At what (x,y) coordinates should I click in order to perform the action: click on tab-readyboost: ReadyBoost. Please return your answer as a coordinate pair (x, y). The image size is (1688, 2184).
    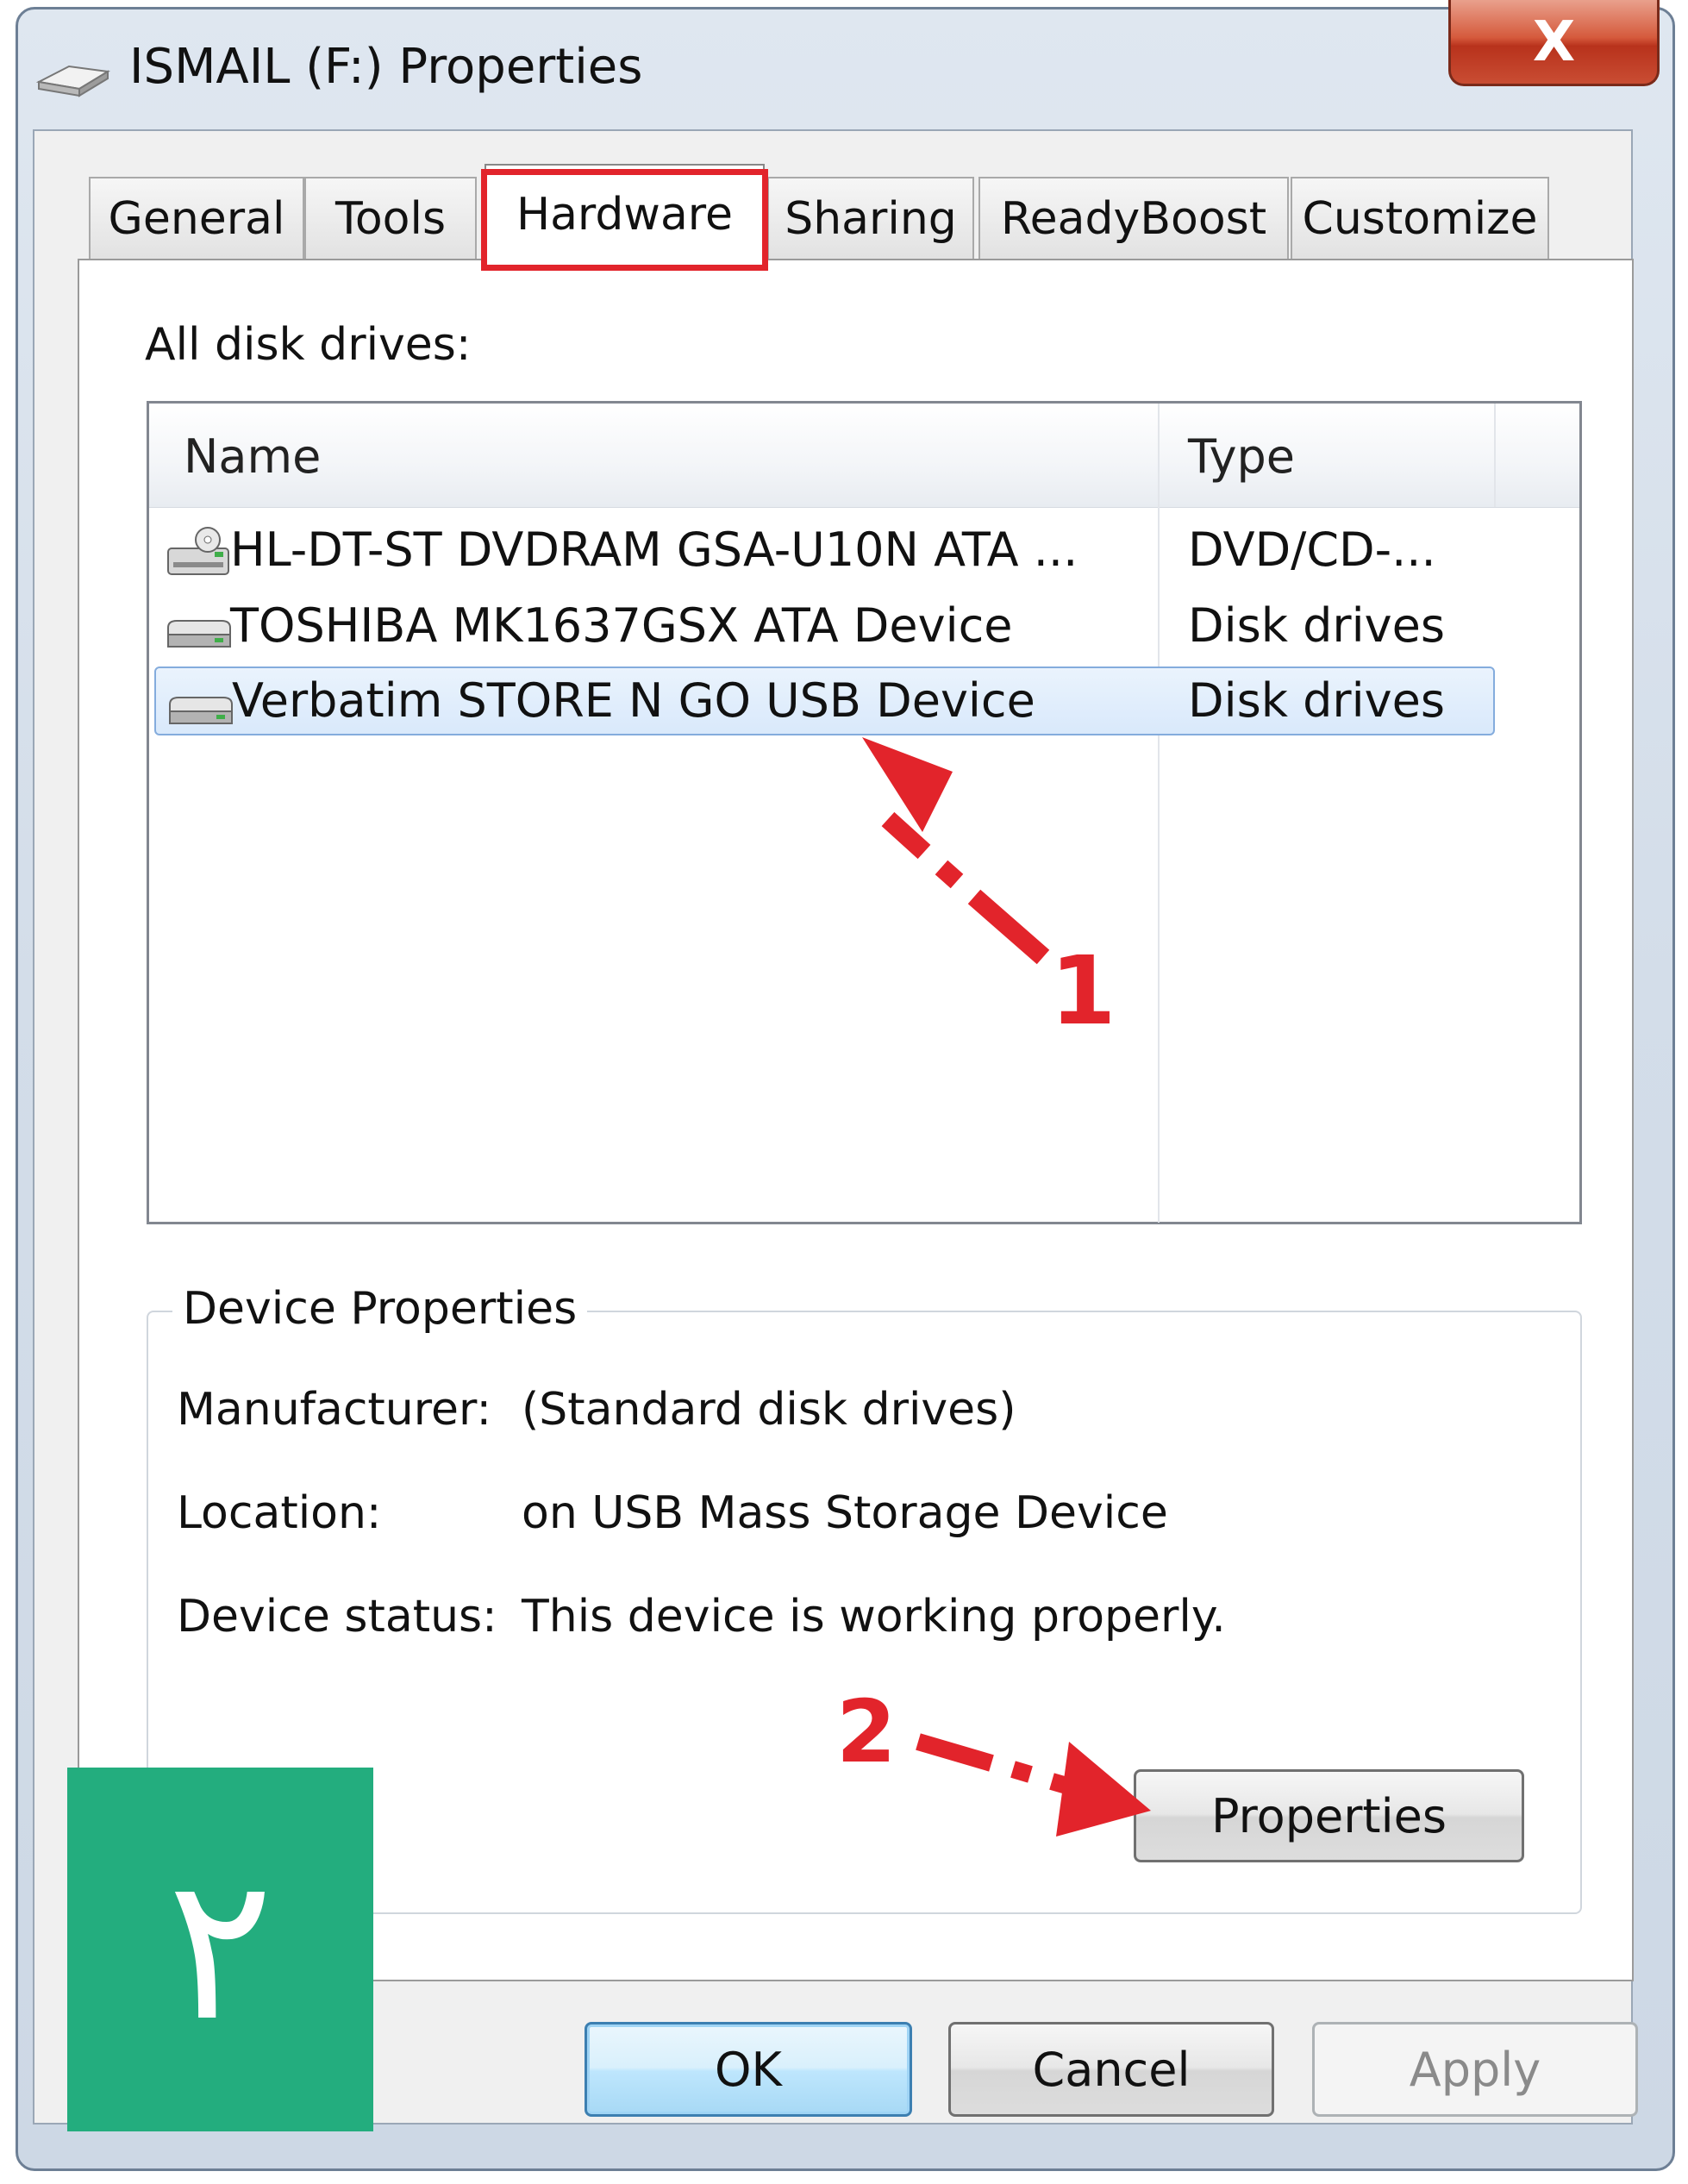
    Looking at the image, I should click on (1133, 218).